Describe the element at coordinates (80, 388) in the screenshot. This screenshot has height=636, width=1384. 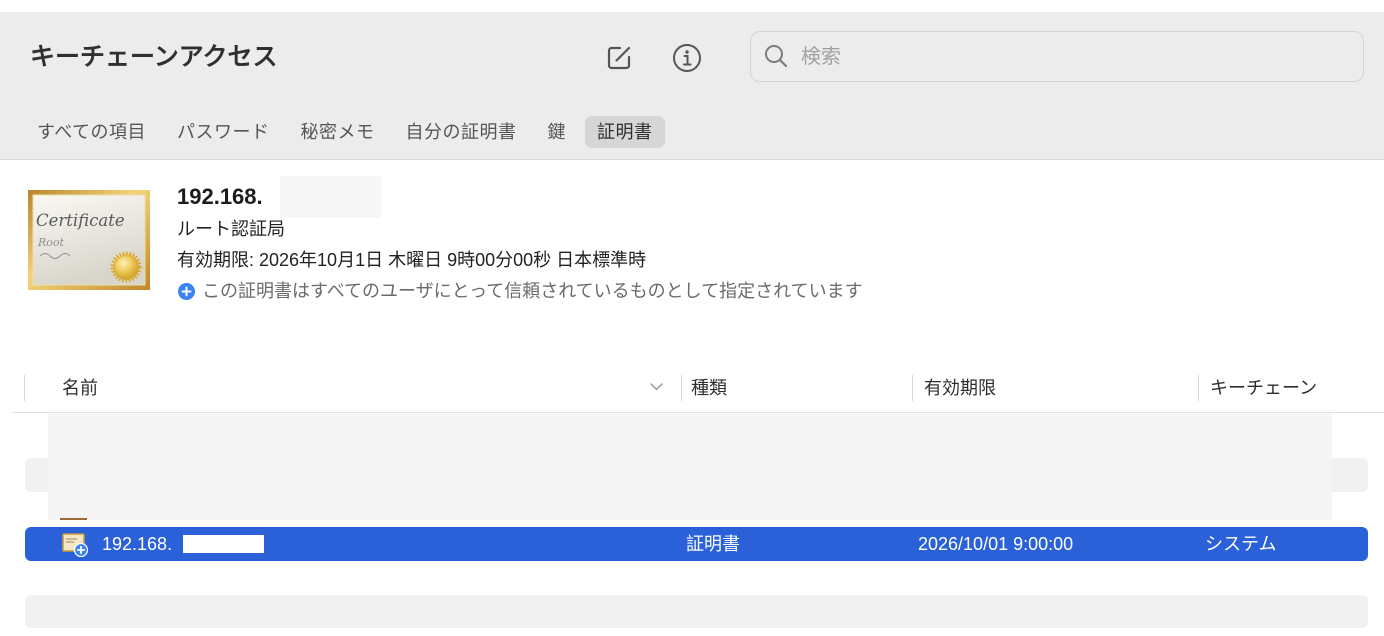
I see `column-header-name: 名前` at that location.